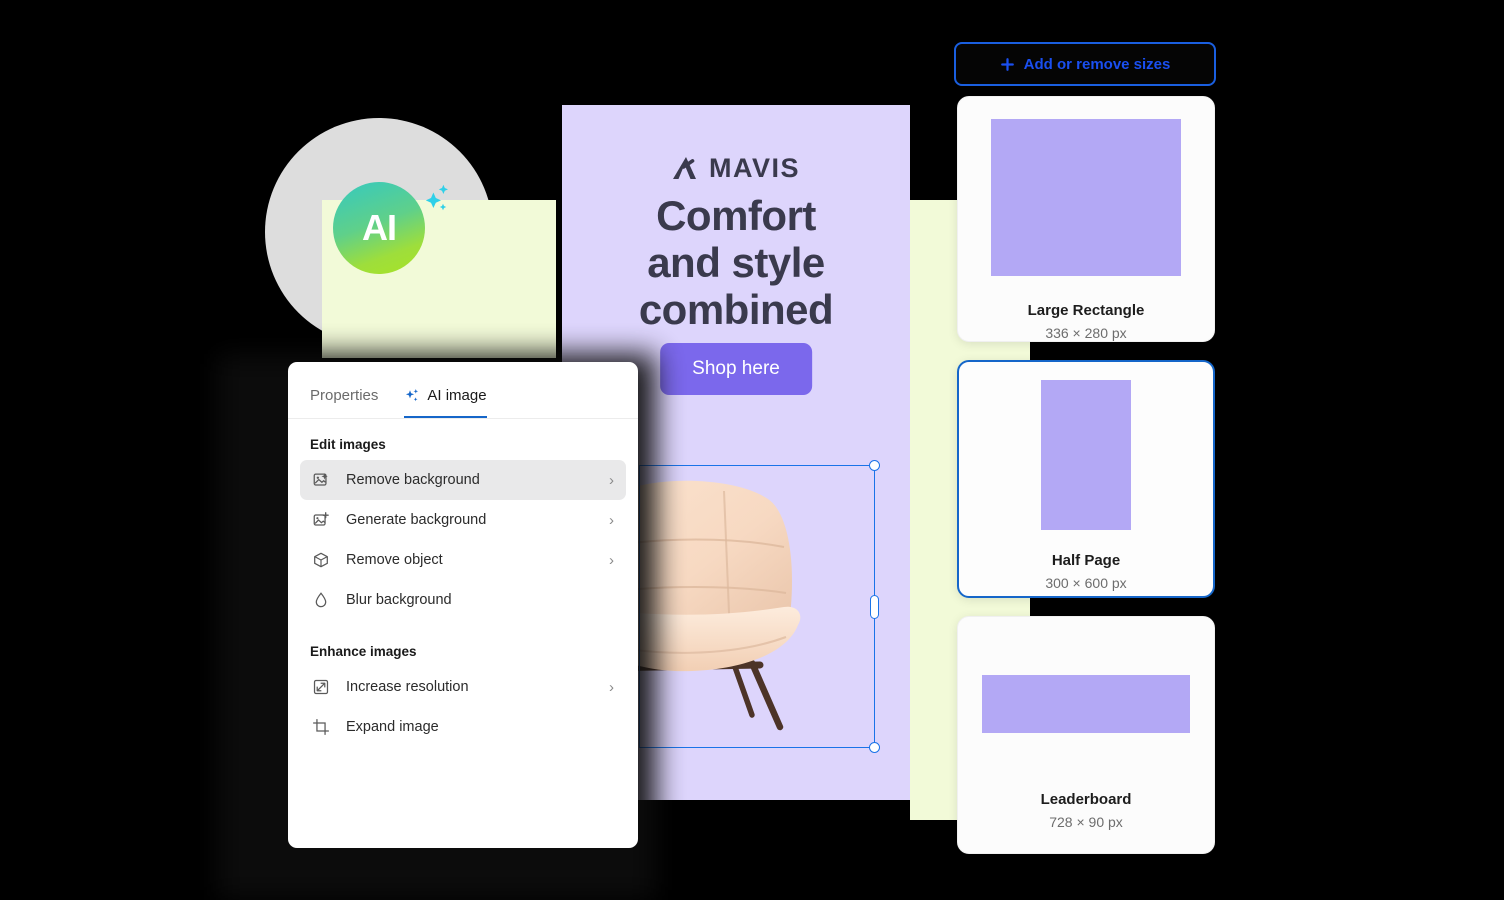  What do you see at coordinates (736, 262) in the screenshot?
I see `headline-line-2: and style` at bounding box center [736, 262].